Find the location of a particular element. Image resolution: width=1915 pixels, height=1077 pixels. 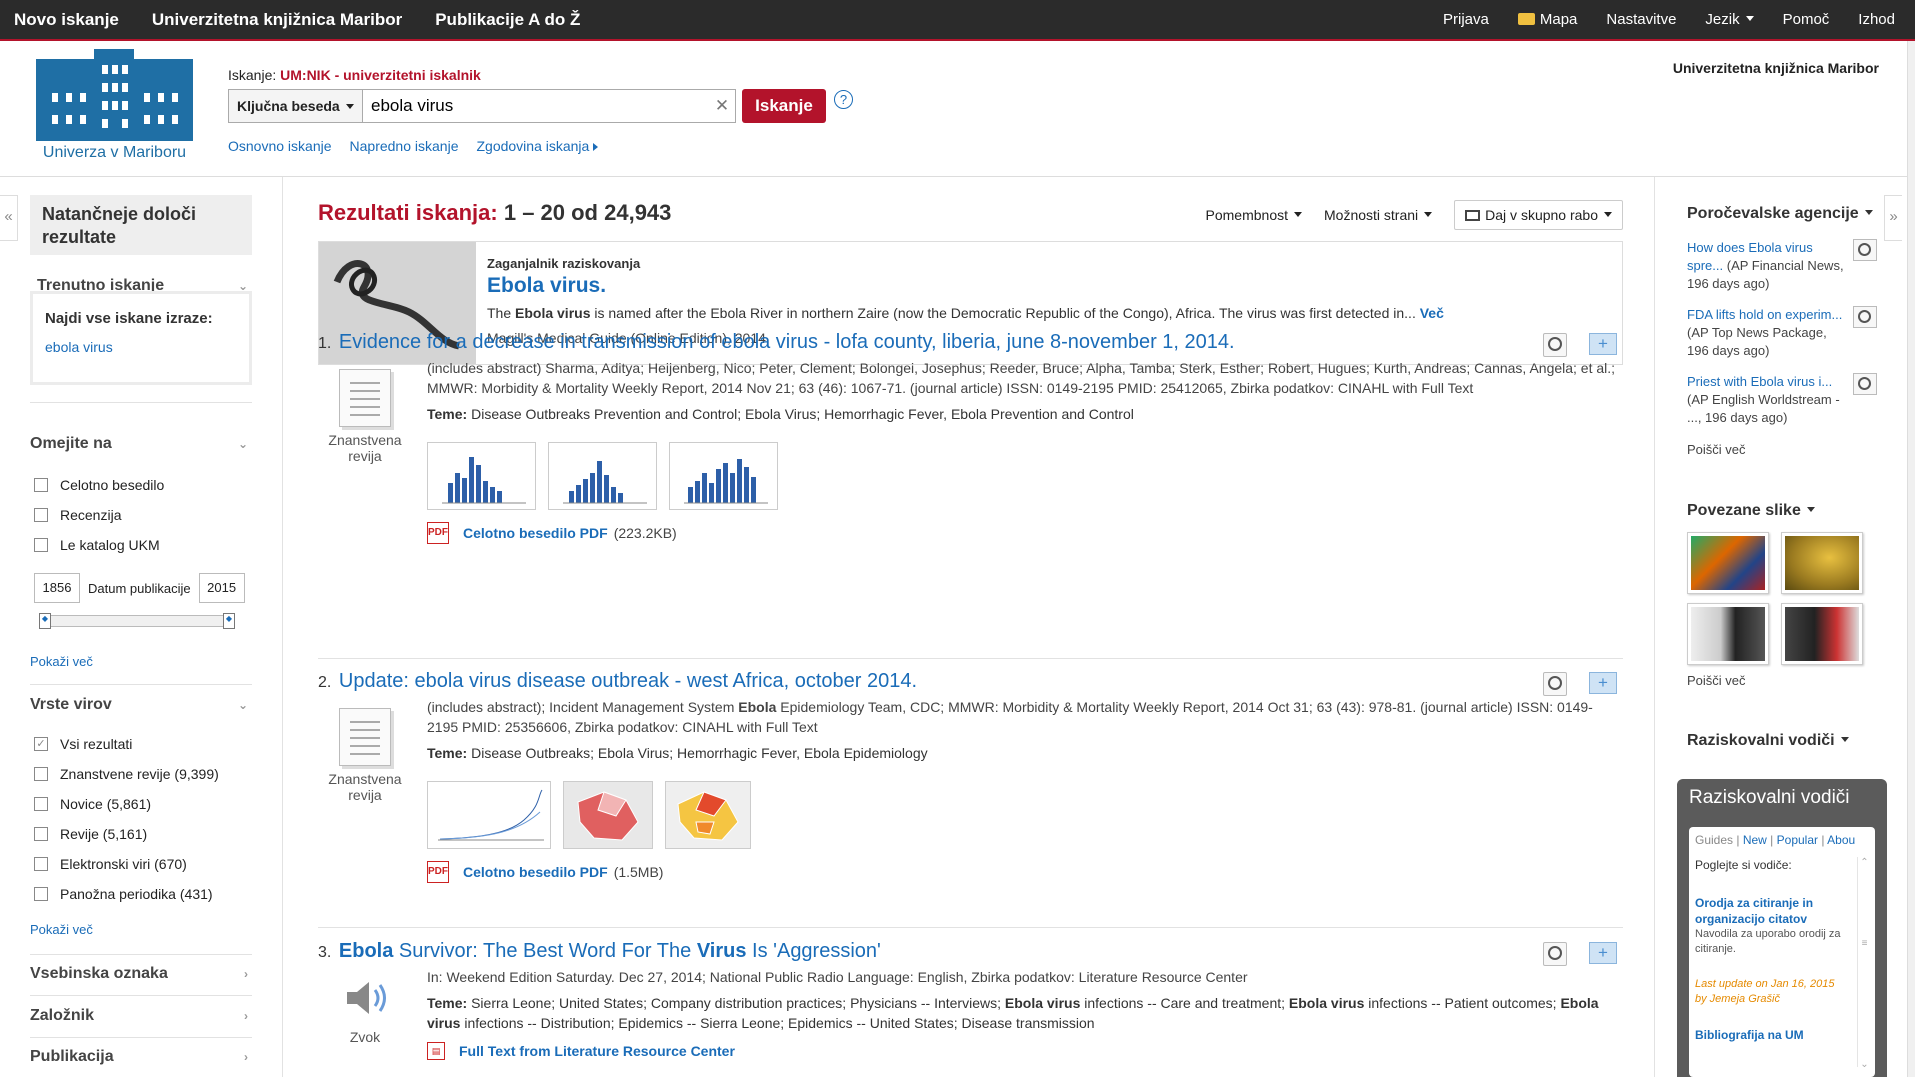

source-types-heading: Vrste virov ⌄ is located at coordinates (141, 705).